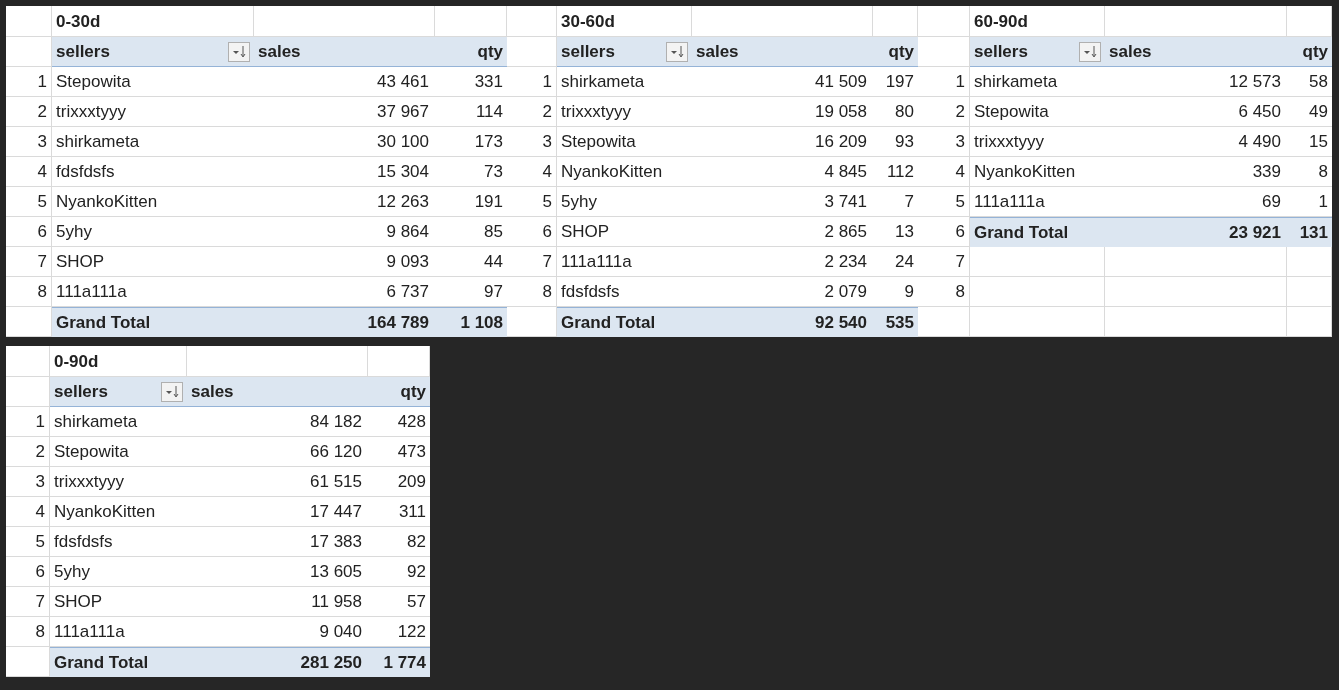 The height and width of the screenshot is (690, 1339). What do you see at coordinates (416, 571) in the screenshot?
I see `qty-value: 92` at bounding box center [416, 571].